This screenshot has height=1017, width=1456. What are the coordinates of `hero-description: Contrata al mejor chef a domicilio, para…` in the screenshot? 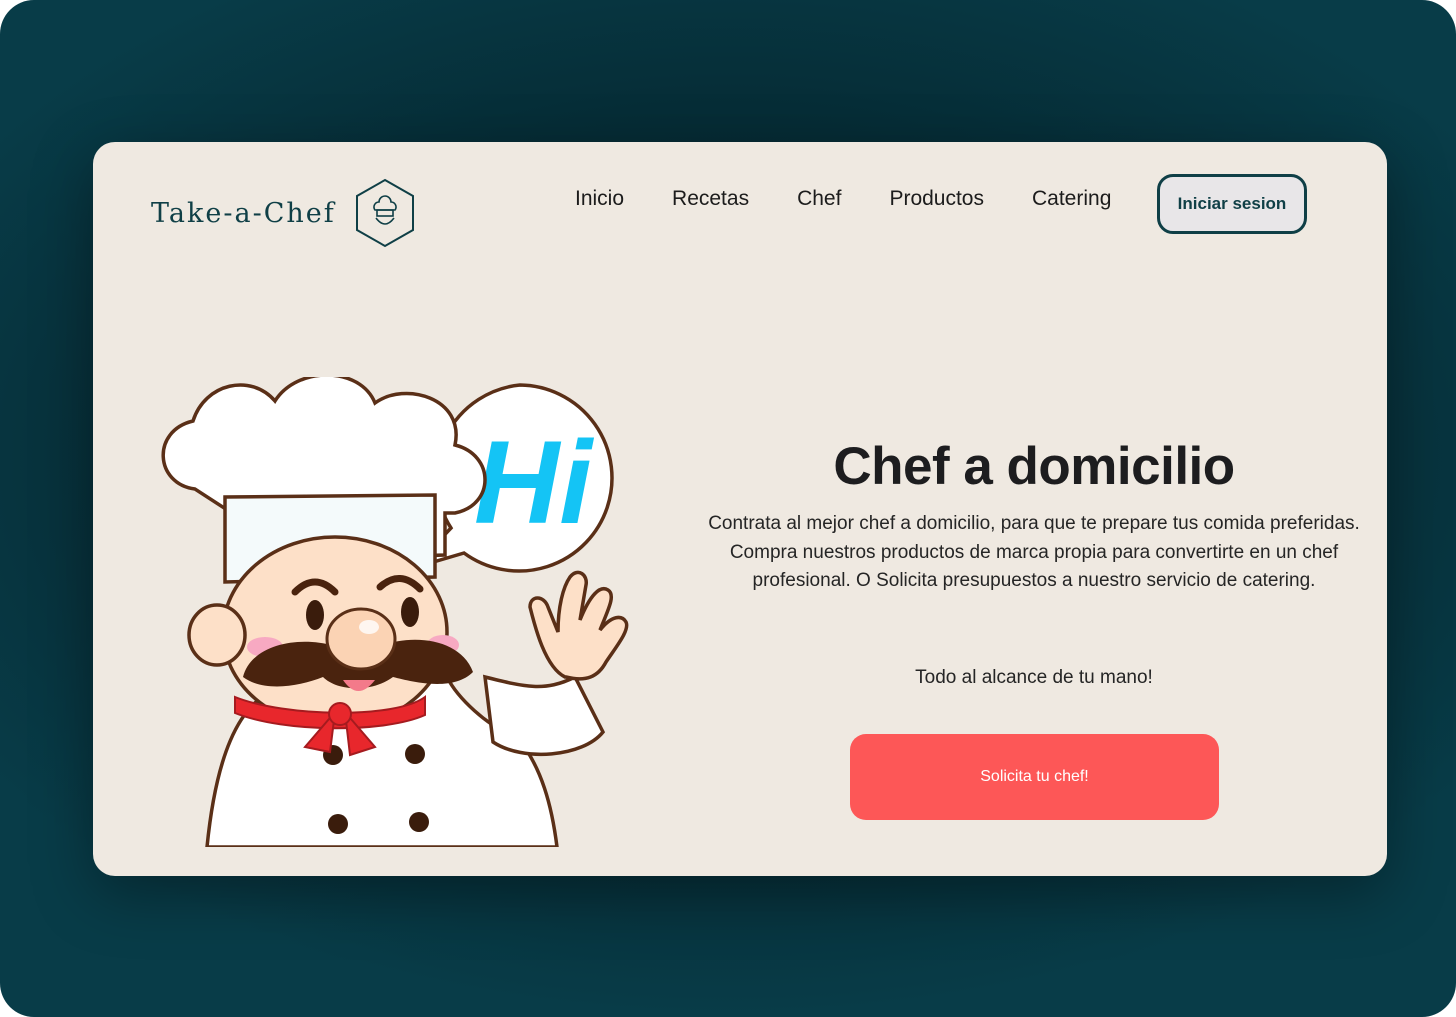 It's located at (1034, 552).